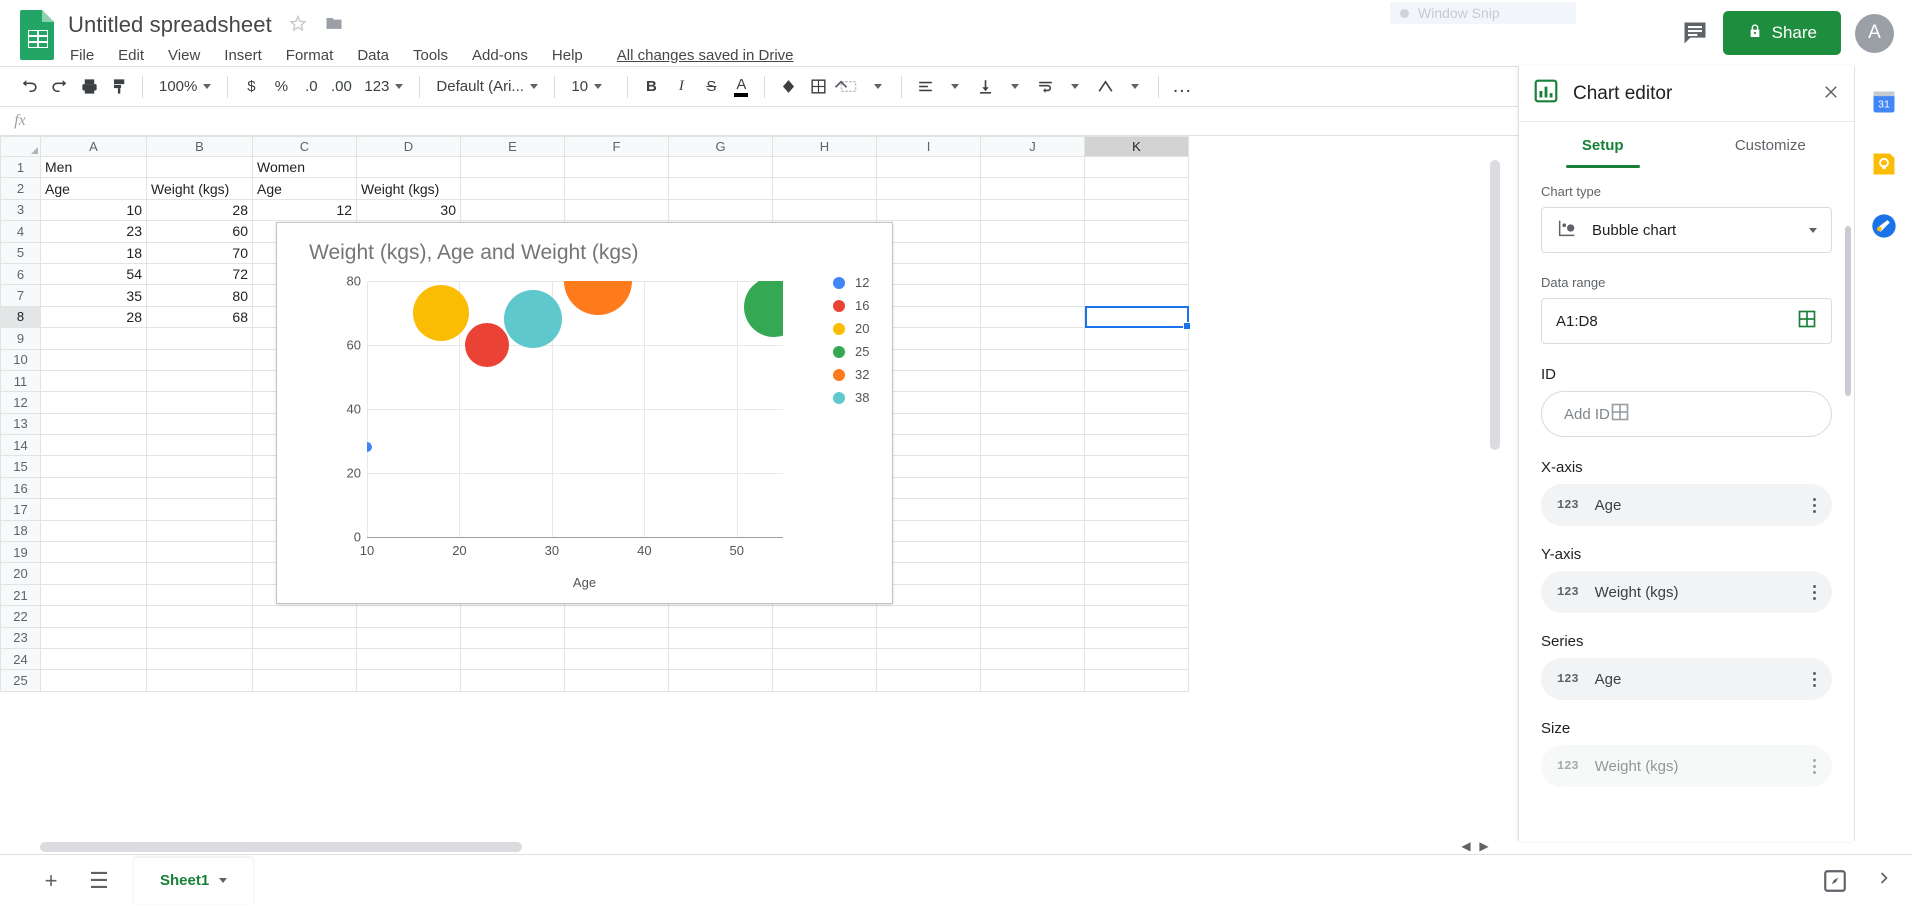 Image resolution: width=1912 pixels, height=906 pixels. What do you see at coordinates (1136, 616) in the screenshot?
I see `cell-K22` at bounding box center [1136, 616].